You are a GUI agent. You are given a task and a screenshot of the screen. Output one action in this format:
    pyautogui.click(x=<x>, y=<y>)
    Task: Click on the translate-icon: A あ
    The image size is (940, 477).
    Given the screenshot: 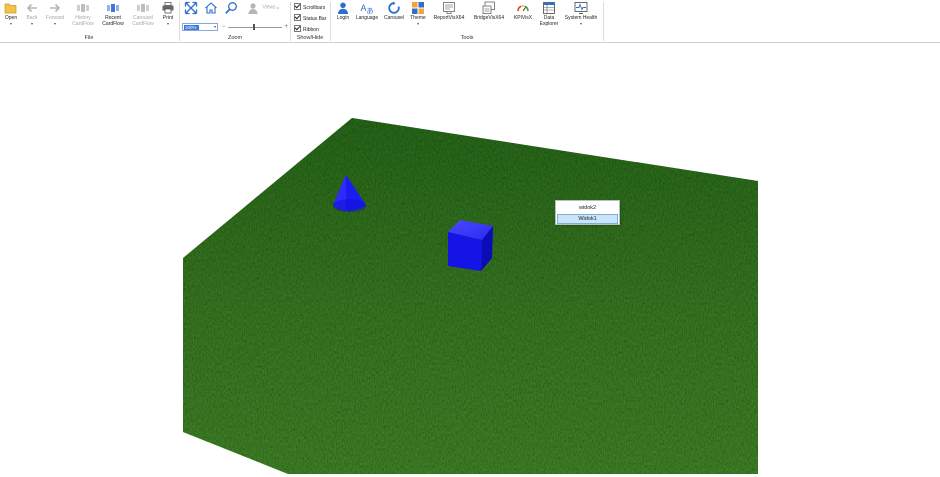 What is the action you would take?
    pyautogui.click(x=367, y=9)
    